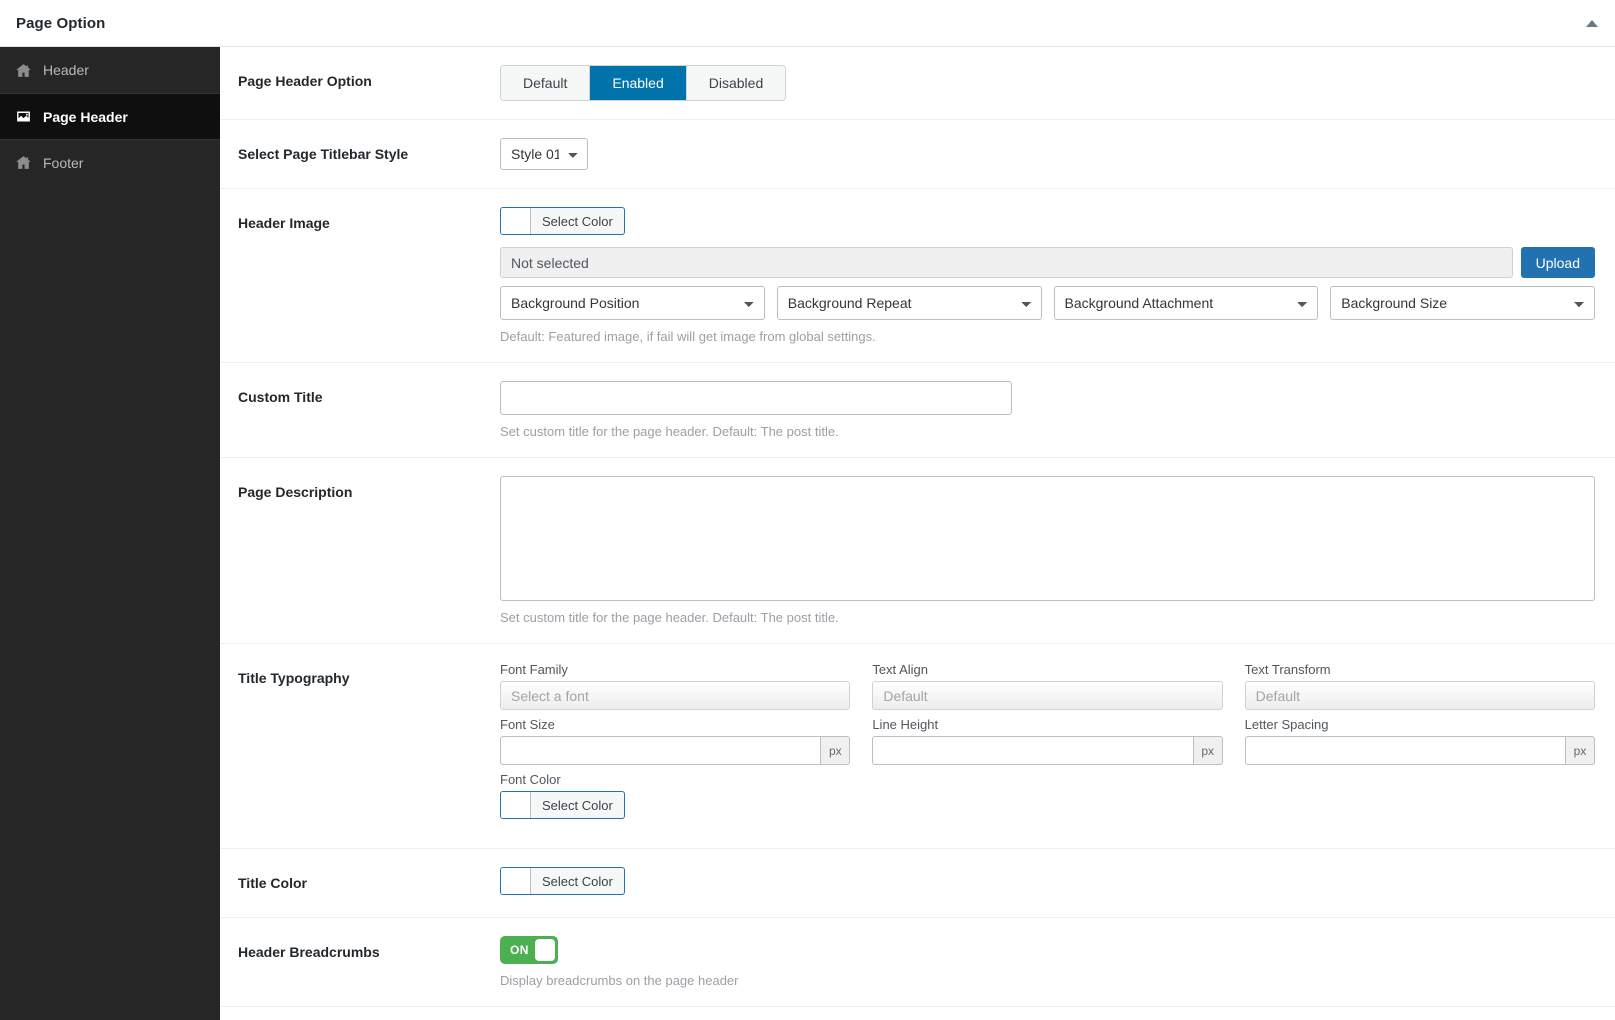 Image resolution: width=1615 pixels, height=1020 pixels. What do you see at coordinates (323, 154) in the screenshot?
I see `label-titlebar-style: Select Page Titlebar Style` at bounding box center [323, 154].